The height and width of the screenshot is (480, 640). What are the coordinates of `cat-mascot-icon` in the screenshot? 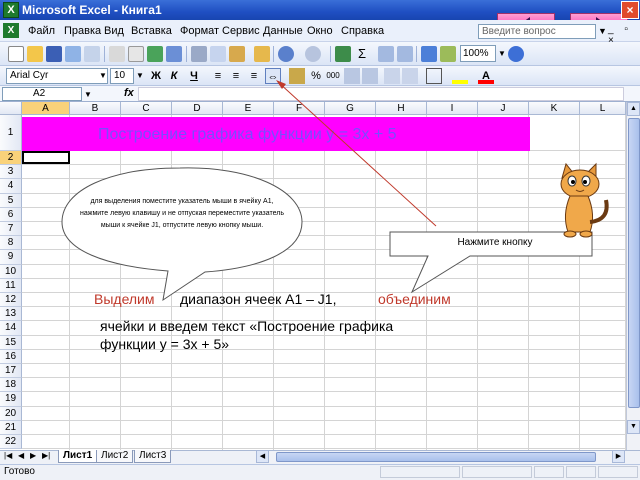 It's located at (584, 200).